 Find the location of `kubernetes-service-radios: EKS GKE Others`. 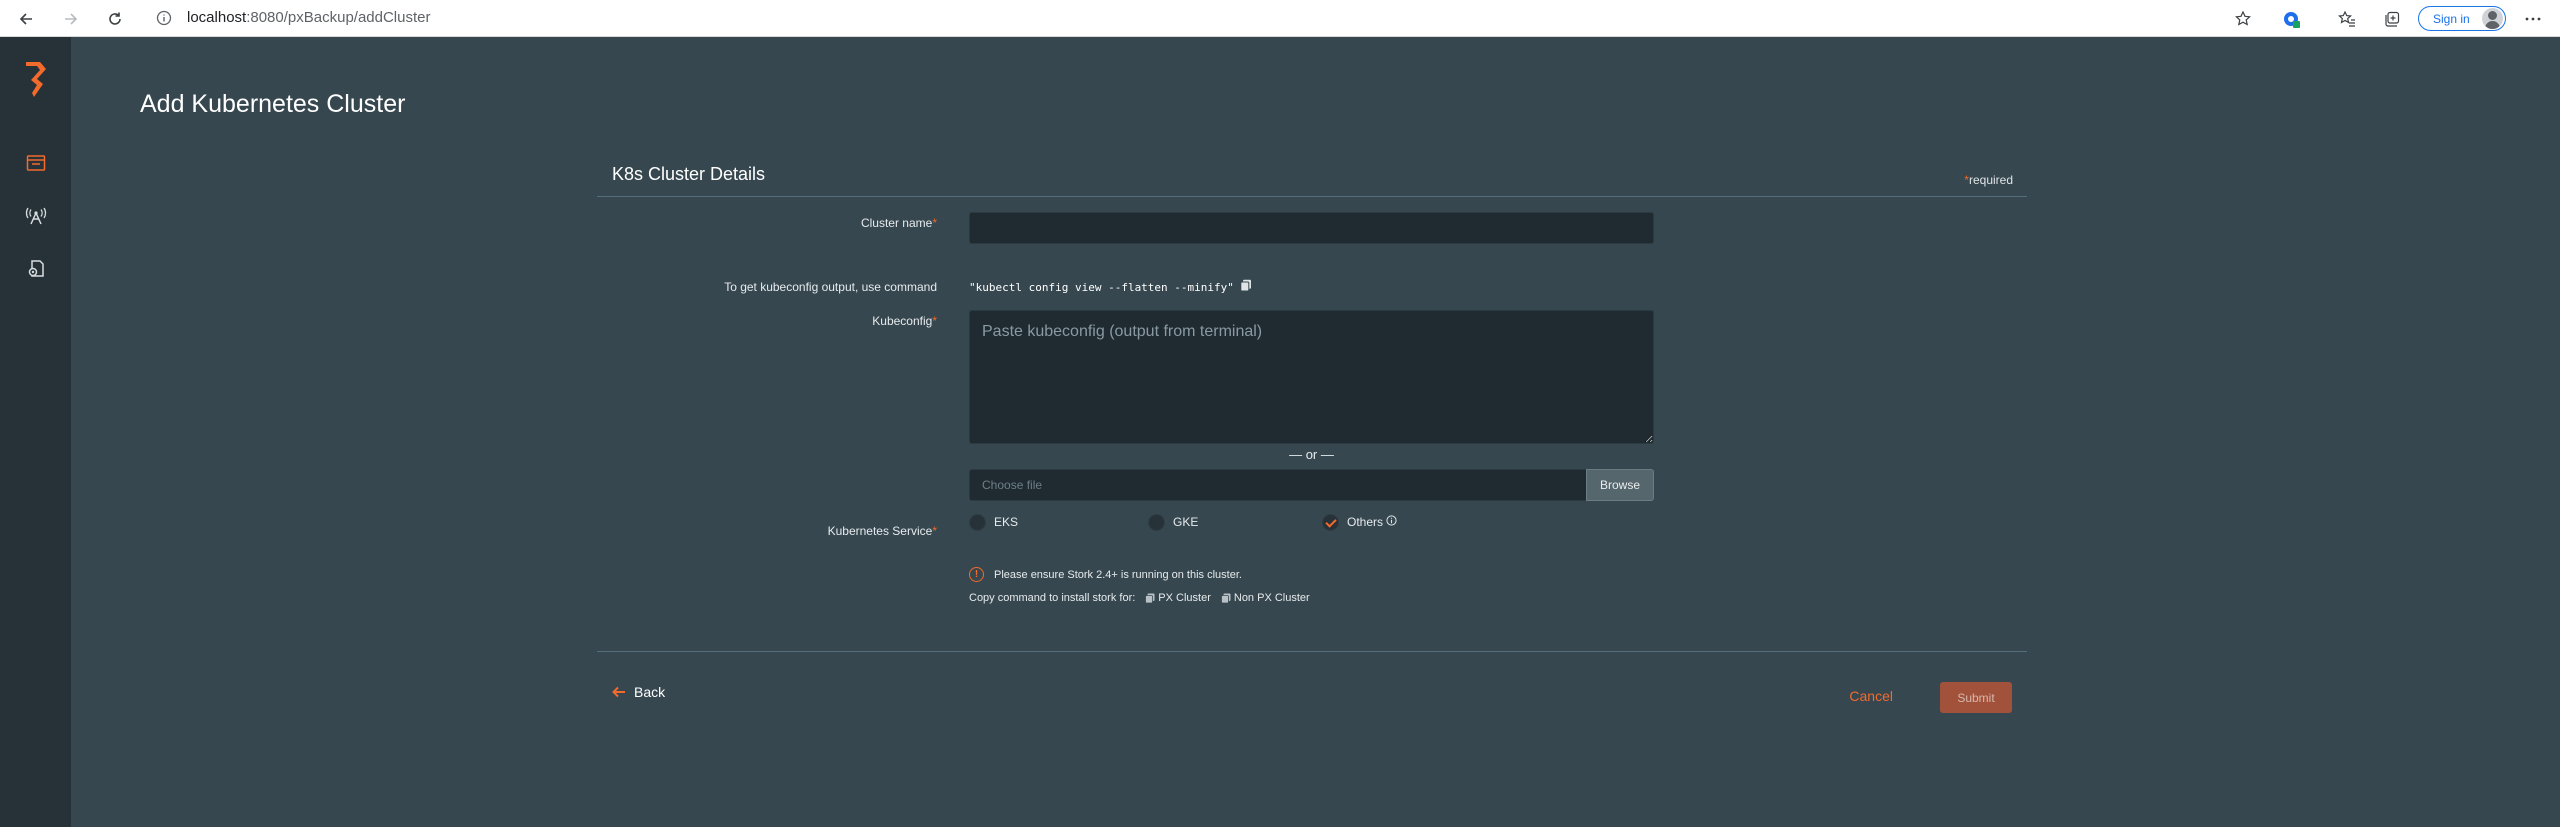

kubernetes-service-radios: EKS GKE Others is located at coordinates (1311, 527).